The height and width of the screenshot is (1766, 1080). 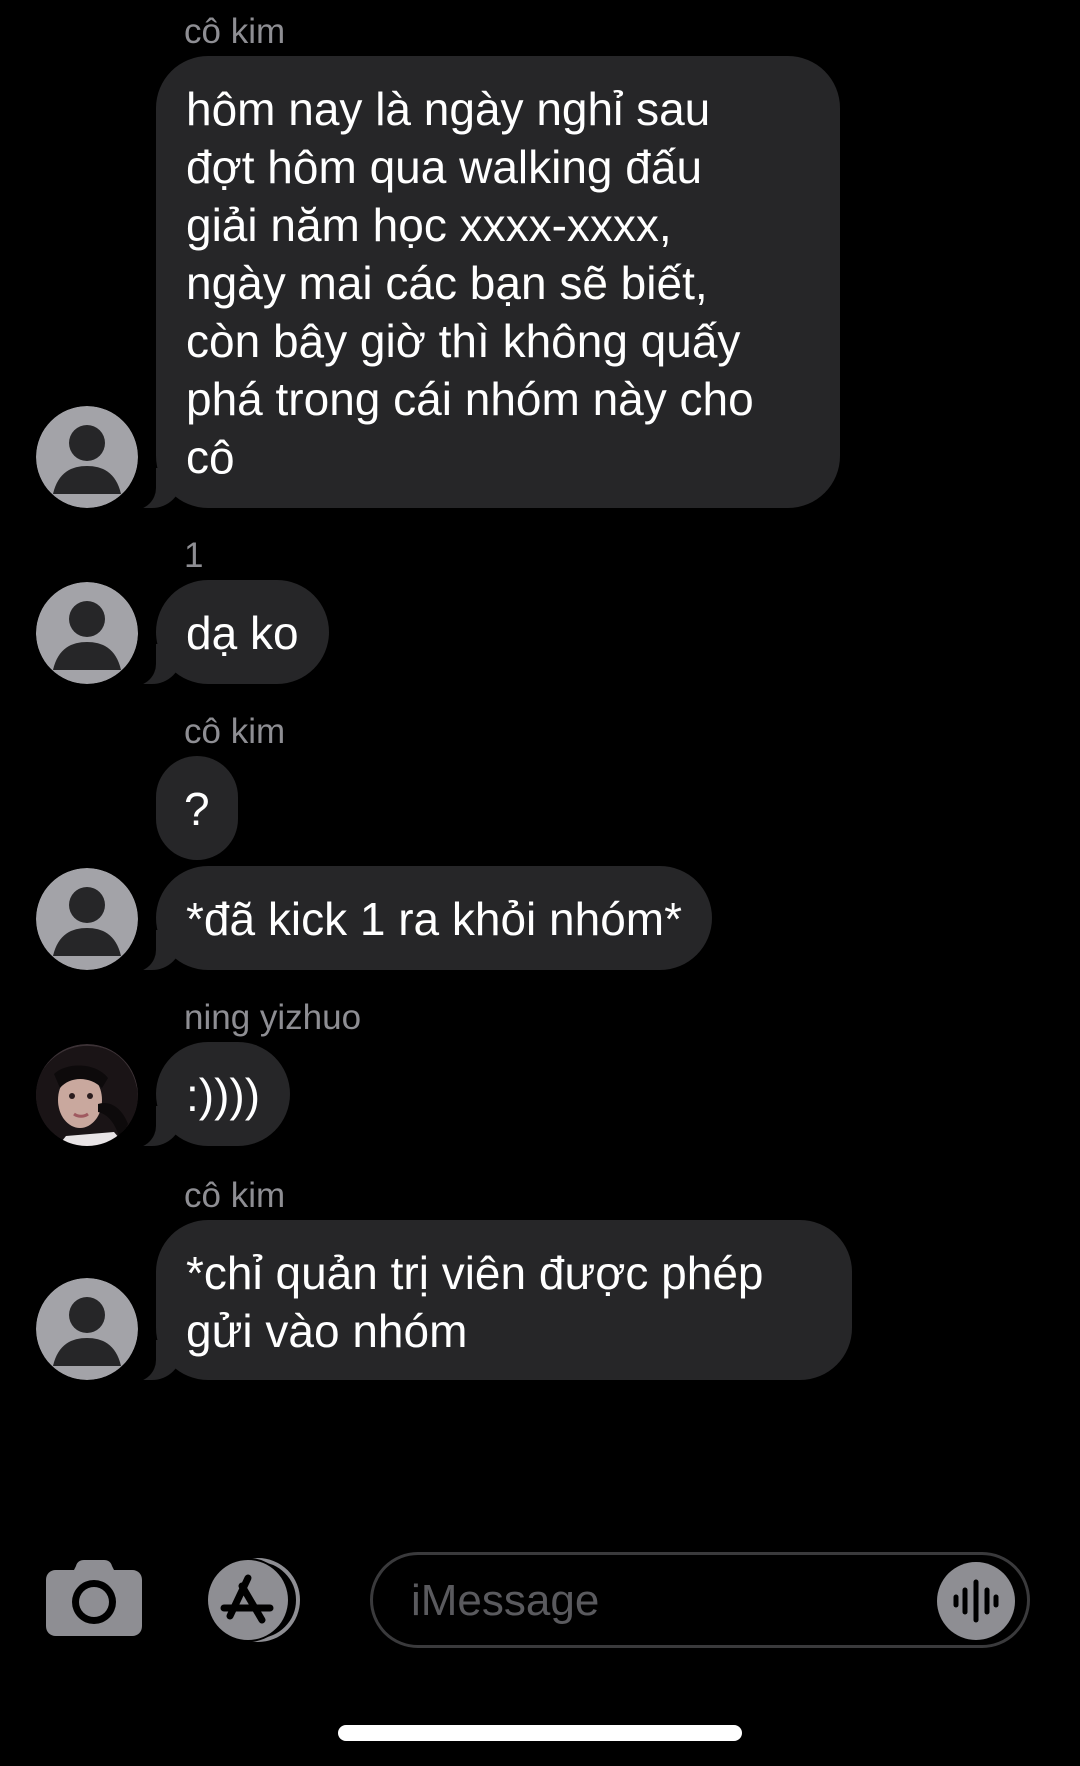 I want to click on sender-name: 1, so click(x=194, y=555).